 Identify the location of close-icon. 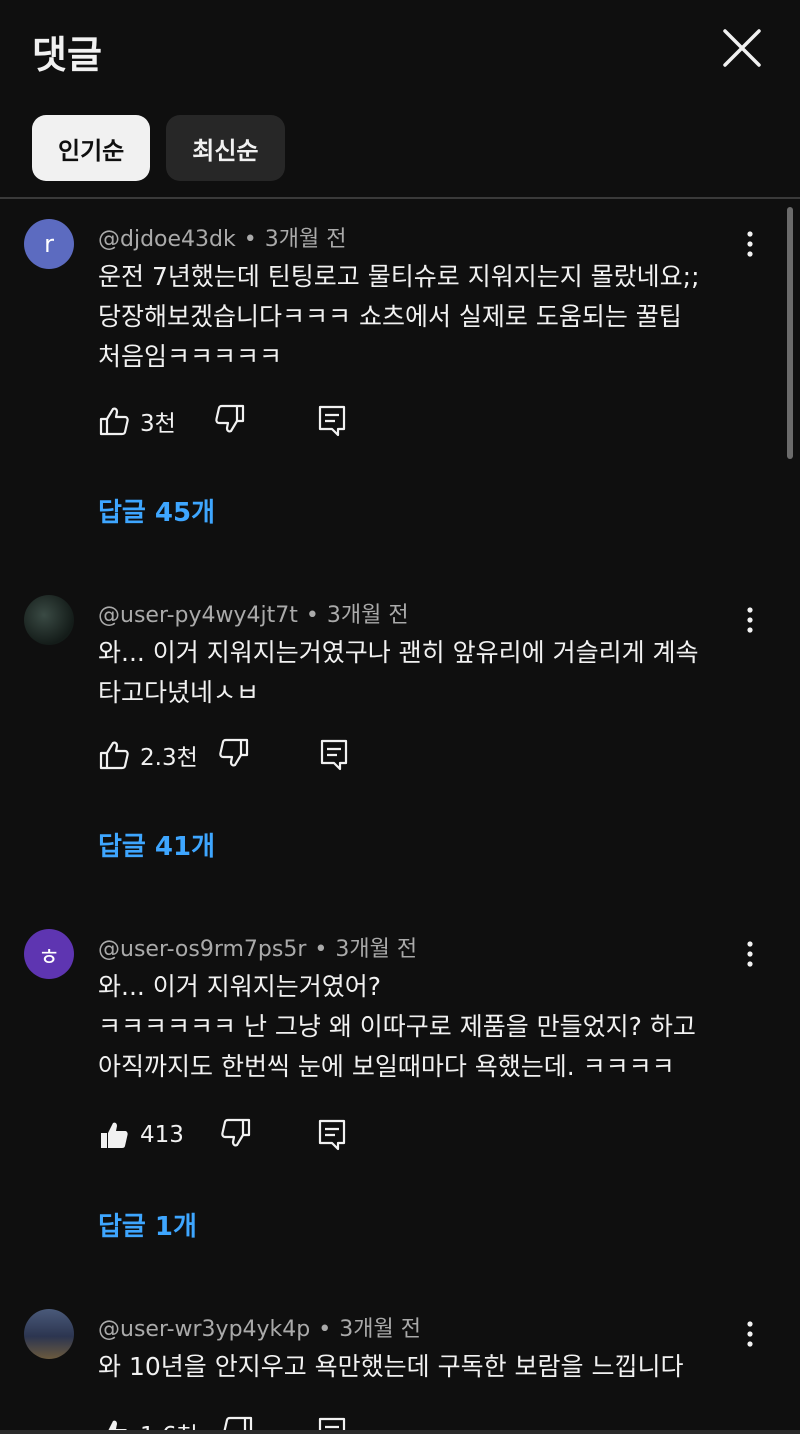
(742, 48).